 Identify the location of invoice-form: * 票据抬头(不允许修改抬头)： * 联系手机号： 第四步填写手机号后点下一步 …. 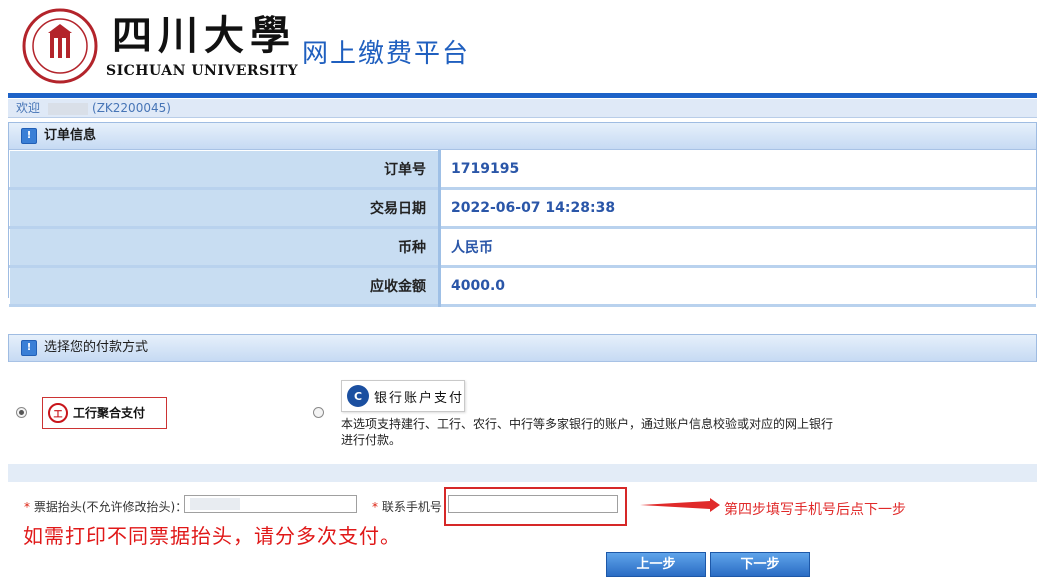
(522, 515).